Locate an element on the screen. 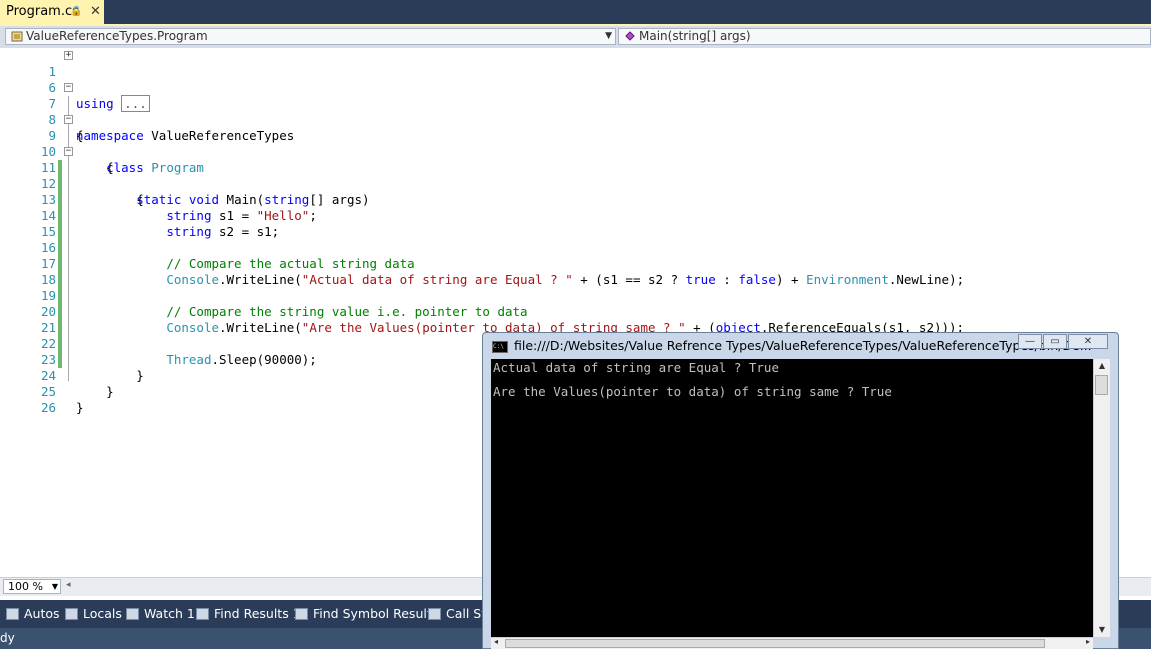 Image resolution: width=1151 pixels, height=649 pixels. member-dropdown-value: Main(string[] args) is located at coordinates (695, 36).